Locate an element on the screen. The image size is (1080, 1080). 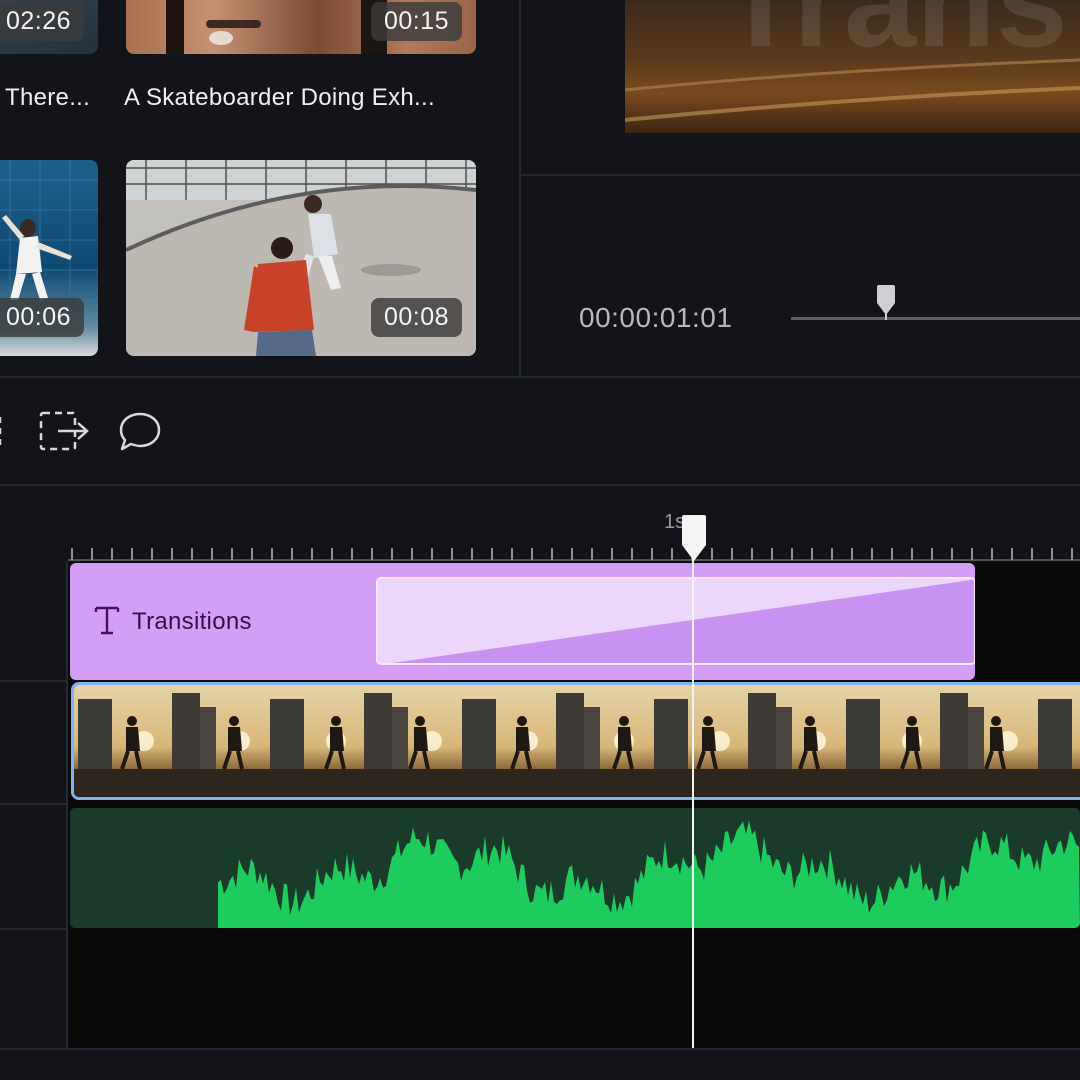
text-transition-clip: Transitions is located at coordinates (522, 621).